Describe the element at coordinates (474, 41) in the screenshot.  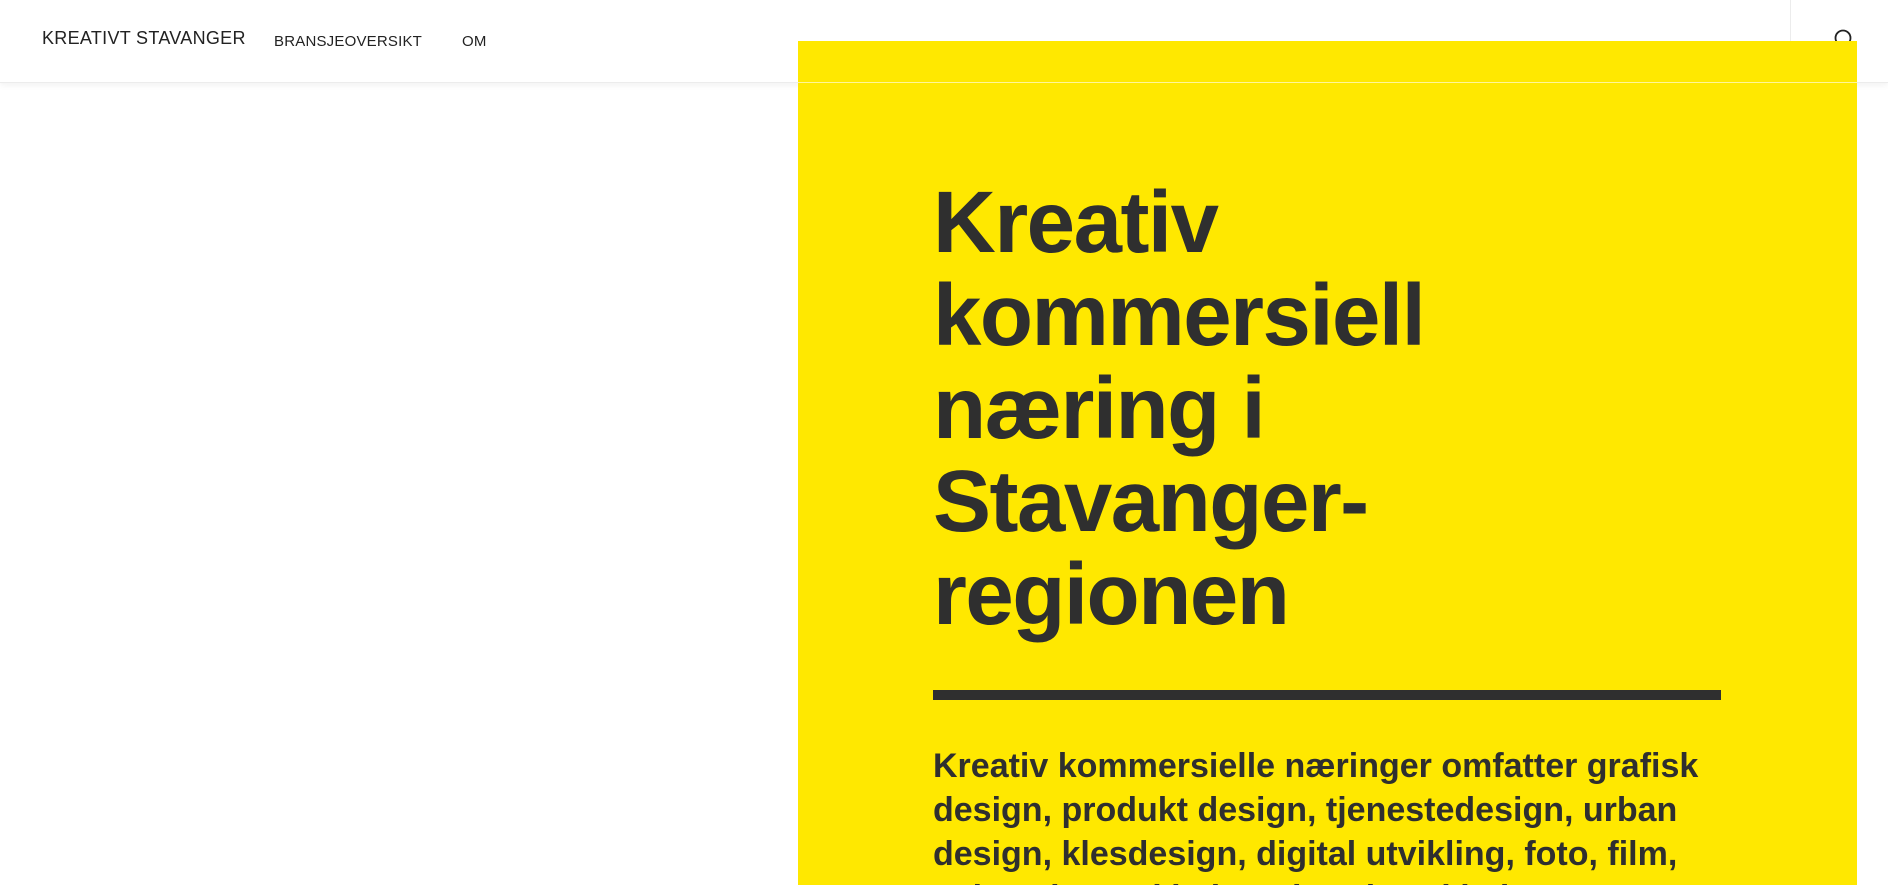
I see `nav-item-om: OM` at that location.